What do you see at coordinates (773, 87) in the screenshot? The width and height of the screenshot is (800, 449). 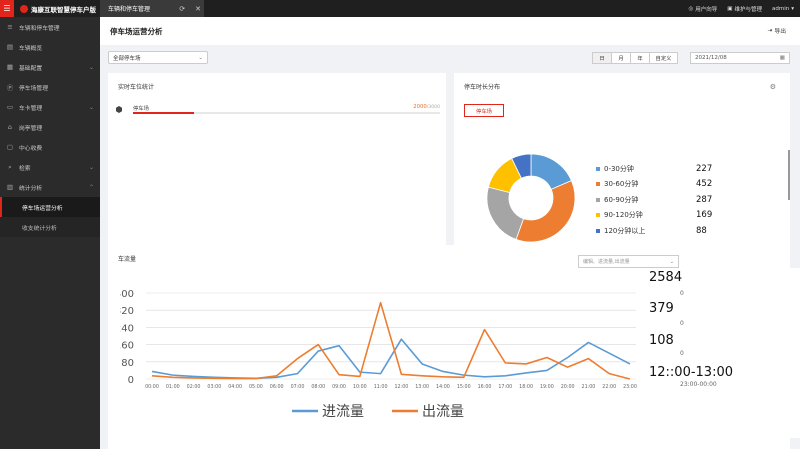 I see `gear-icon: ⚙` at bounding box center [773, 87].